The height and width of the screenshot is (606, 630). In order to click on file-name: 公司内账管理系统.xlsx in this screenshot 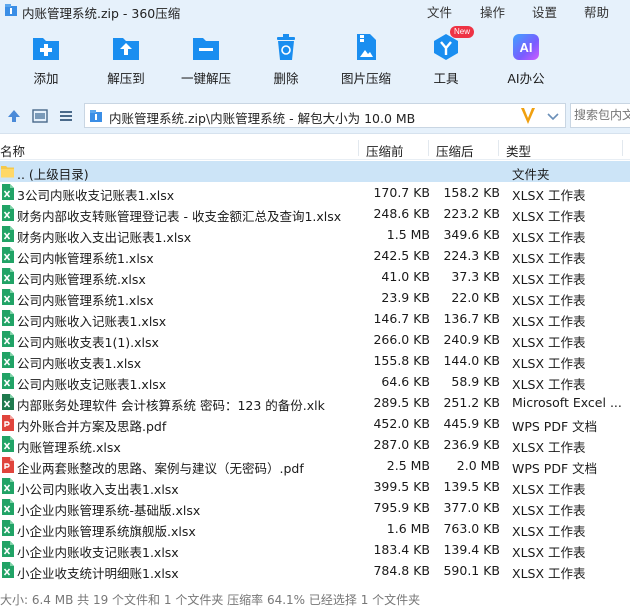, I will do `click(81, 279)`.